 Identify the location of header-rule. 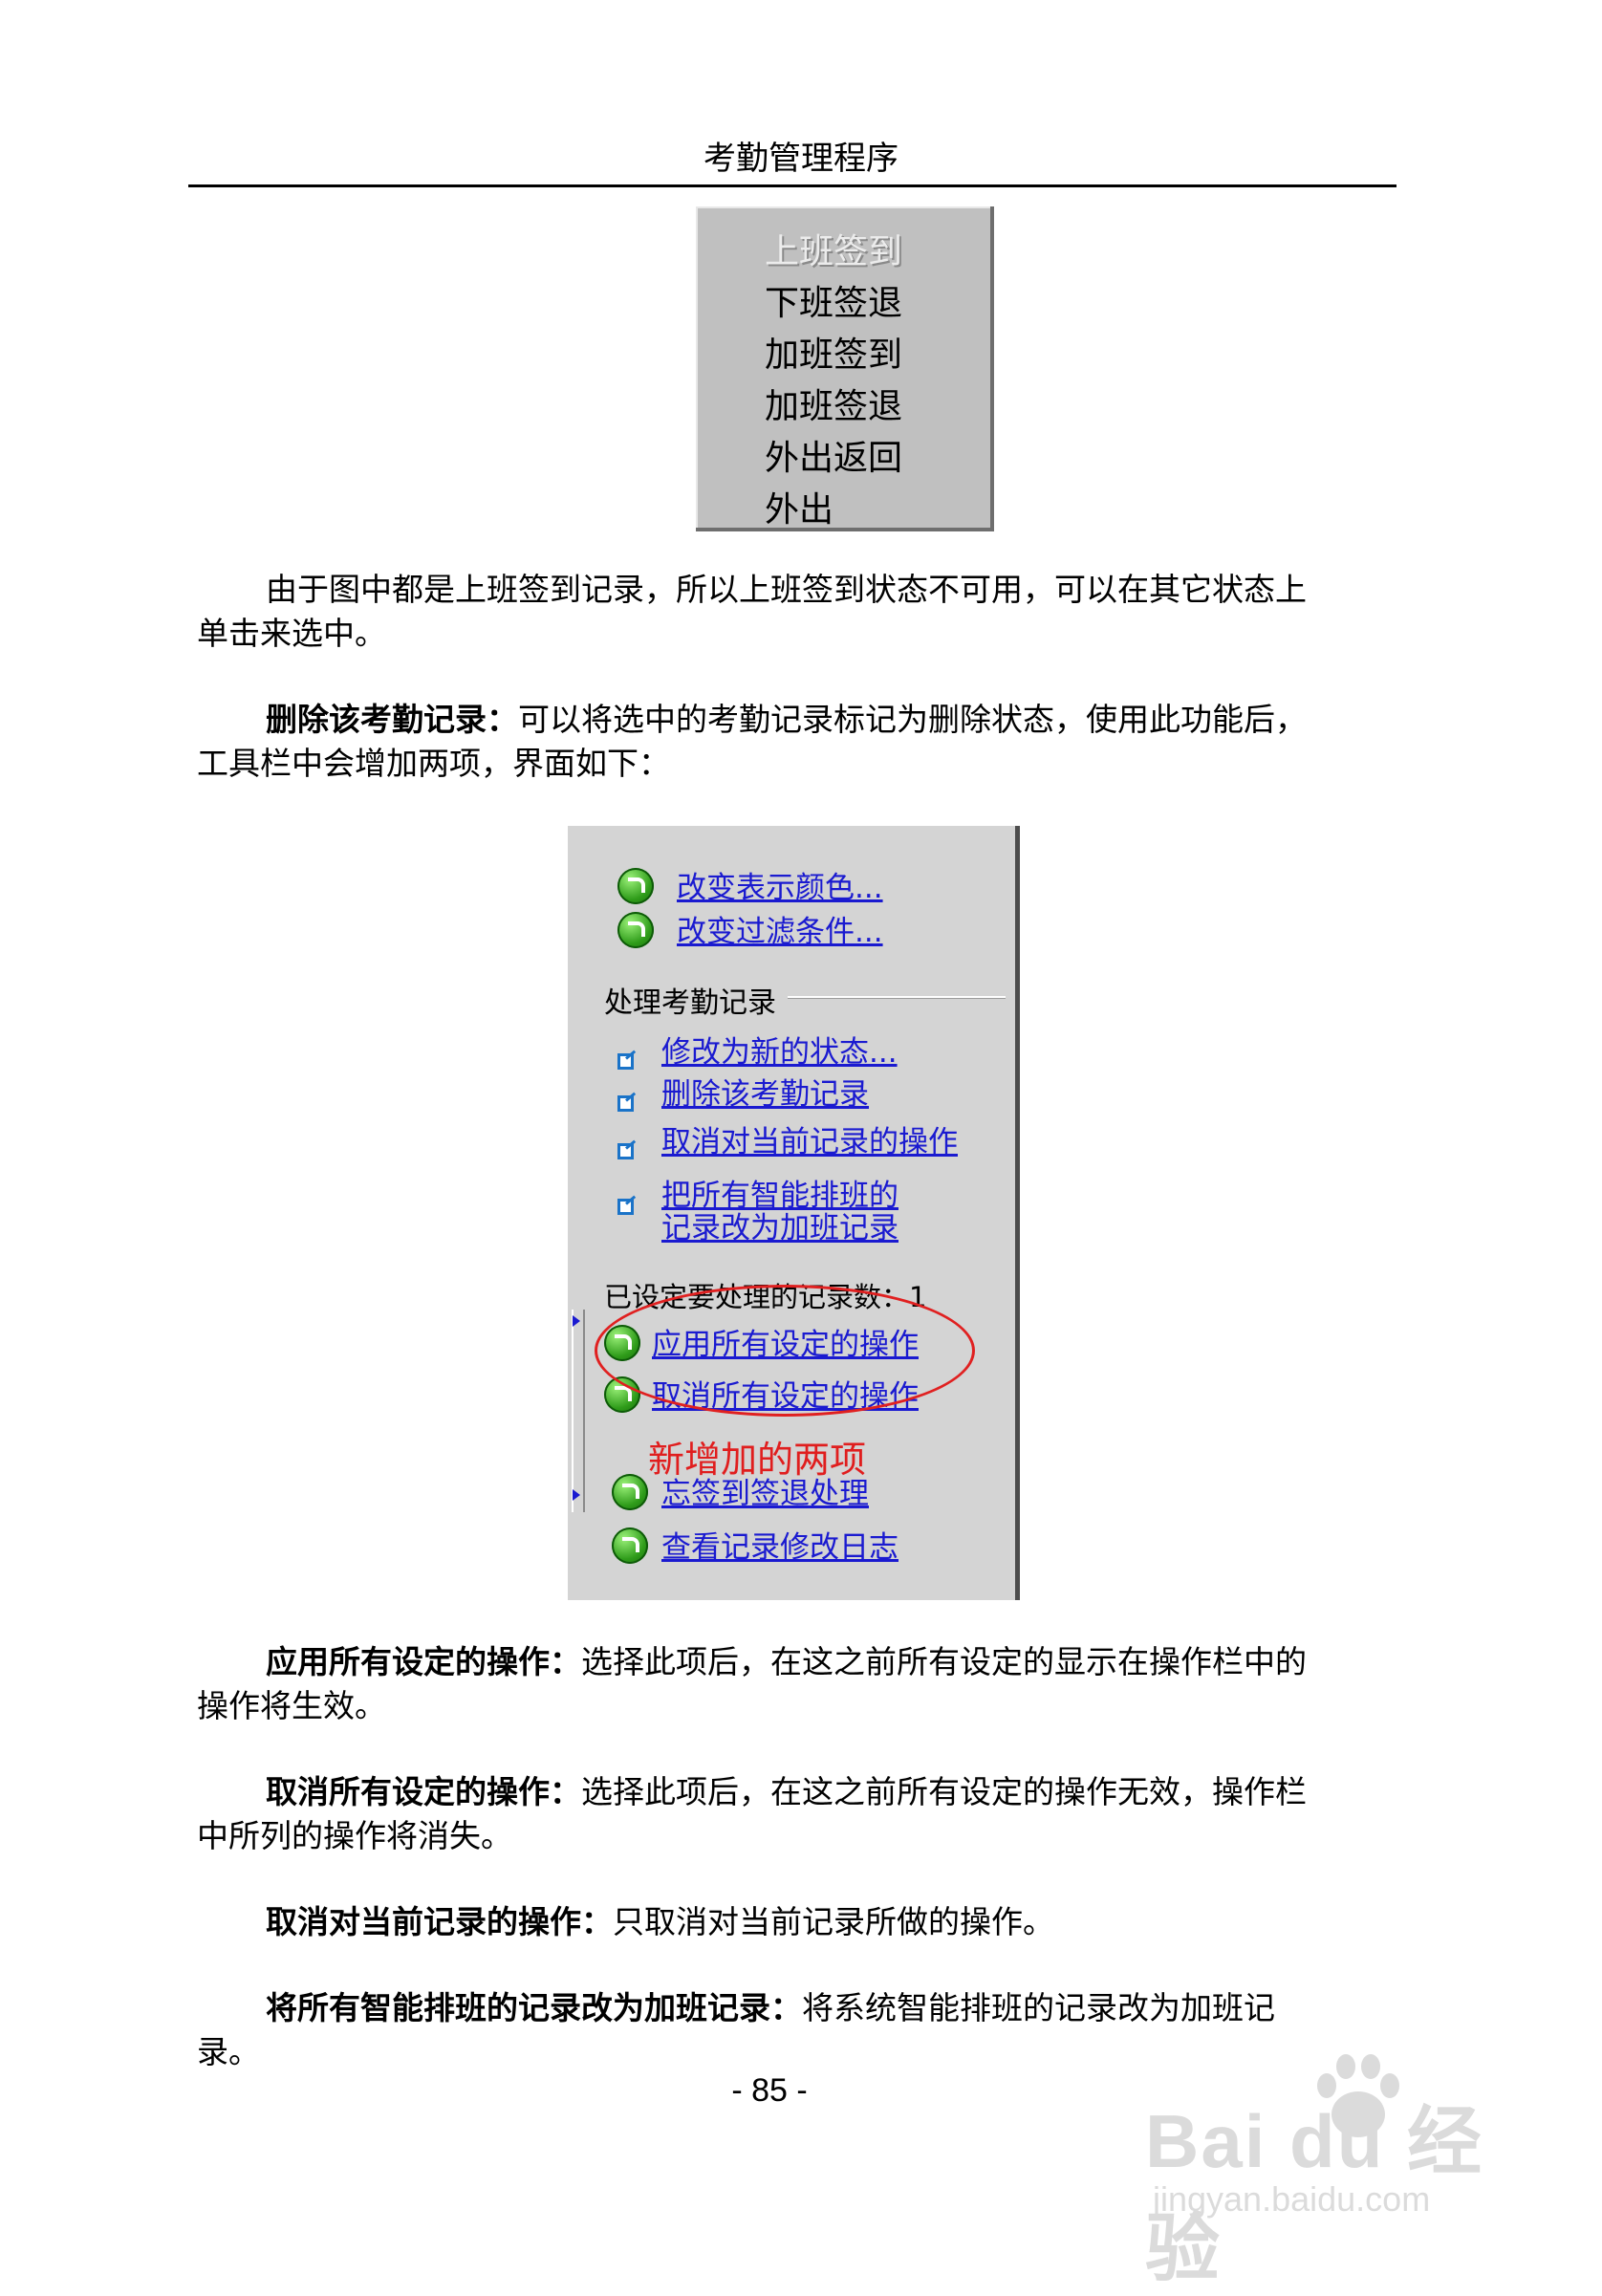
(792, 185).